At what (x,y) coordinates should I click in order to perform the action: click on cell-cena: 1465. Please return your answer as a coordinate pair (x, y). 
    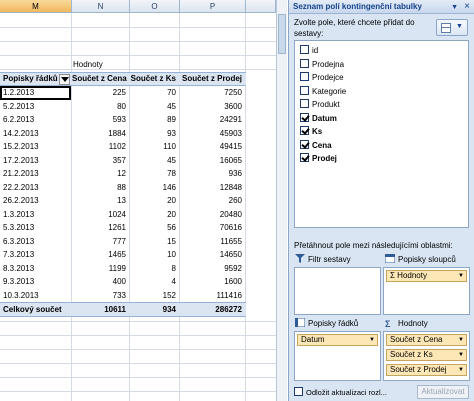
    Looking at the image, I should click on (101, 255).